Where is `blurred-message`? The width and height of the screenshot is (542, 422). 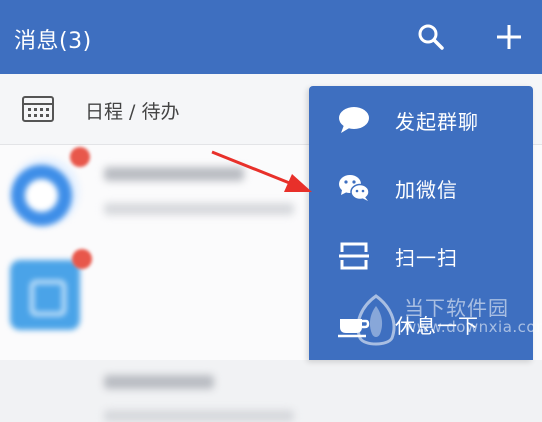
blurred-message is located at coordinates (199, 416).